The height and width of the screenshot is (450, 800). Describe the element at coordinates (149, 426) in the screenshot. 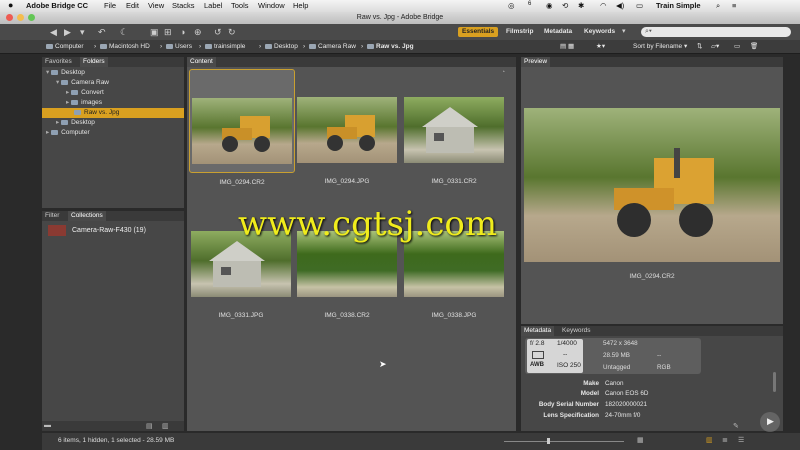

I see `new-collection-icon: ▤` at that location.